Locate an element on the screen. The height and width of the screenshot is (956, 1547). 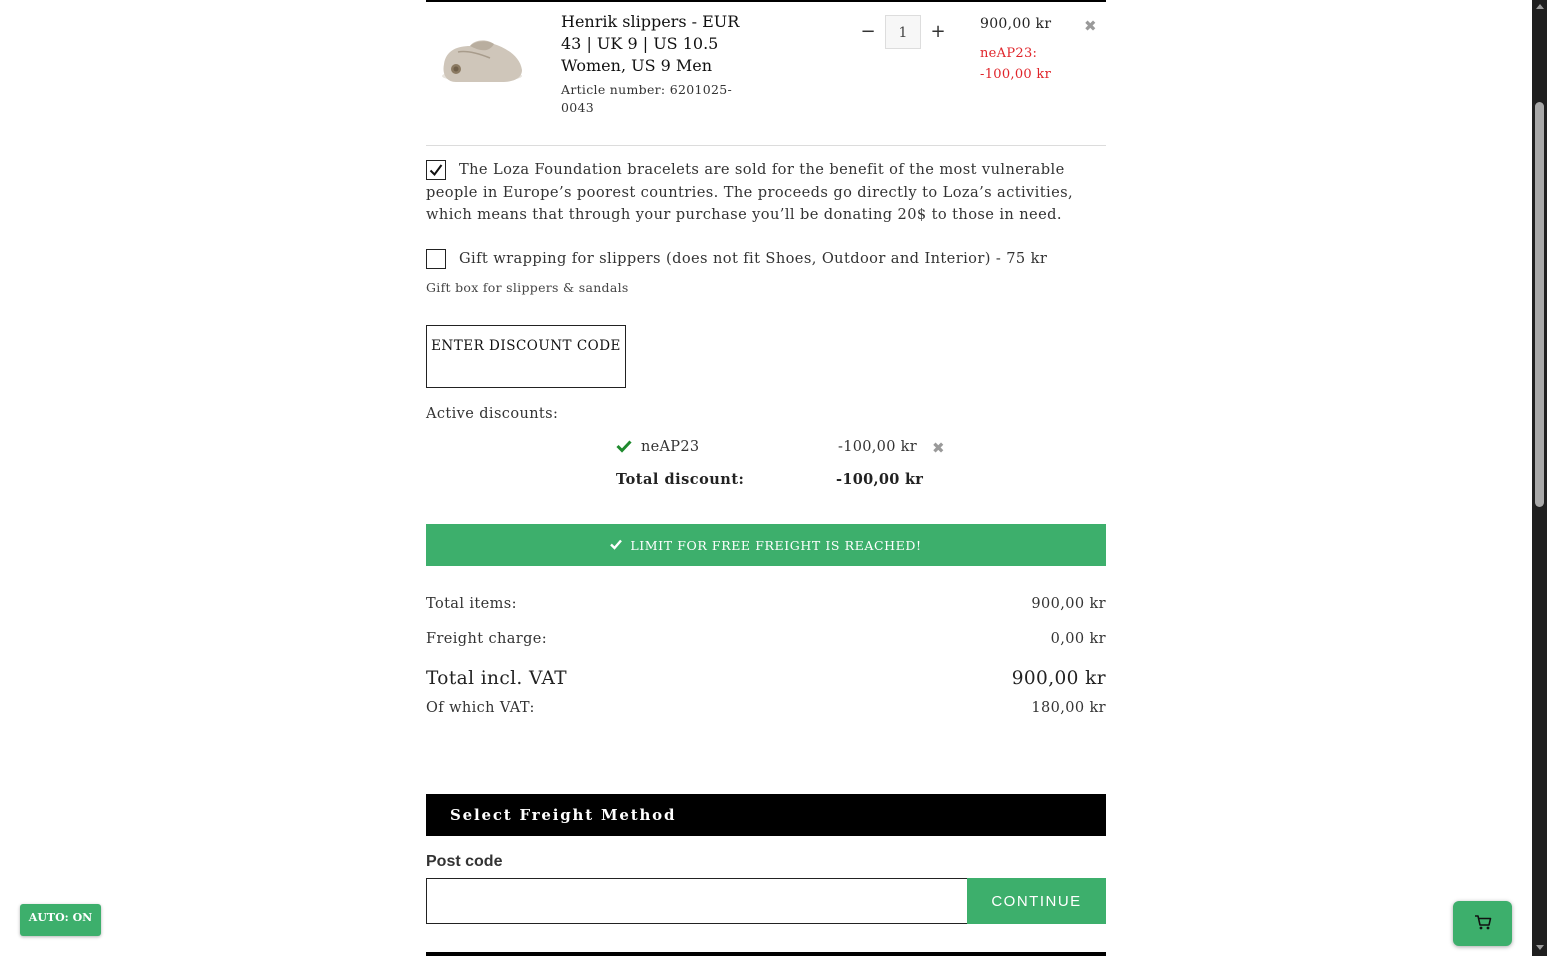
auto-toggle-button: AUTO: ON is located at coordinates (60, 920).